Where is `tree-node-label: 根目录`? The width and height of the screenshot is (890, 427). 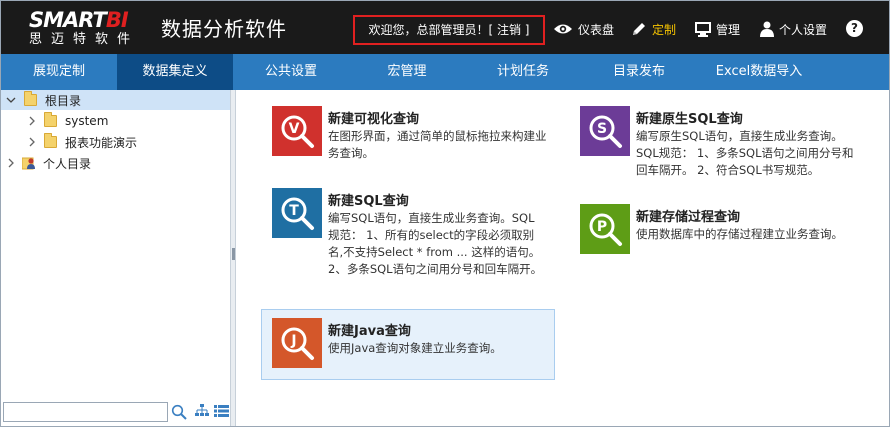 tree-node-label: 根目录 is located at coordinates (63, 100).